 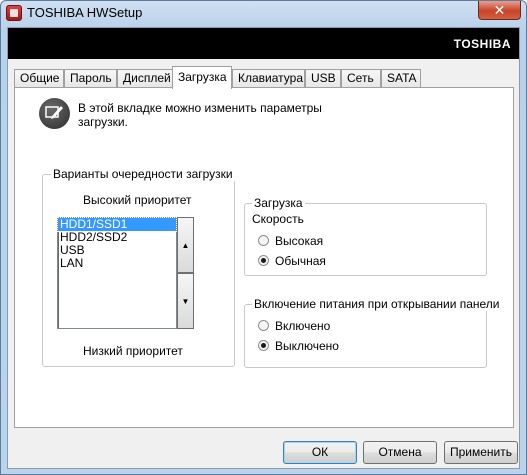 I want to click on close-icon: ✕, so click(x=499, y=10).